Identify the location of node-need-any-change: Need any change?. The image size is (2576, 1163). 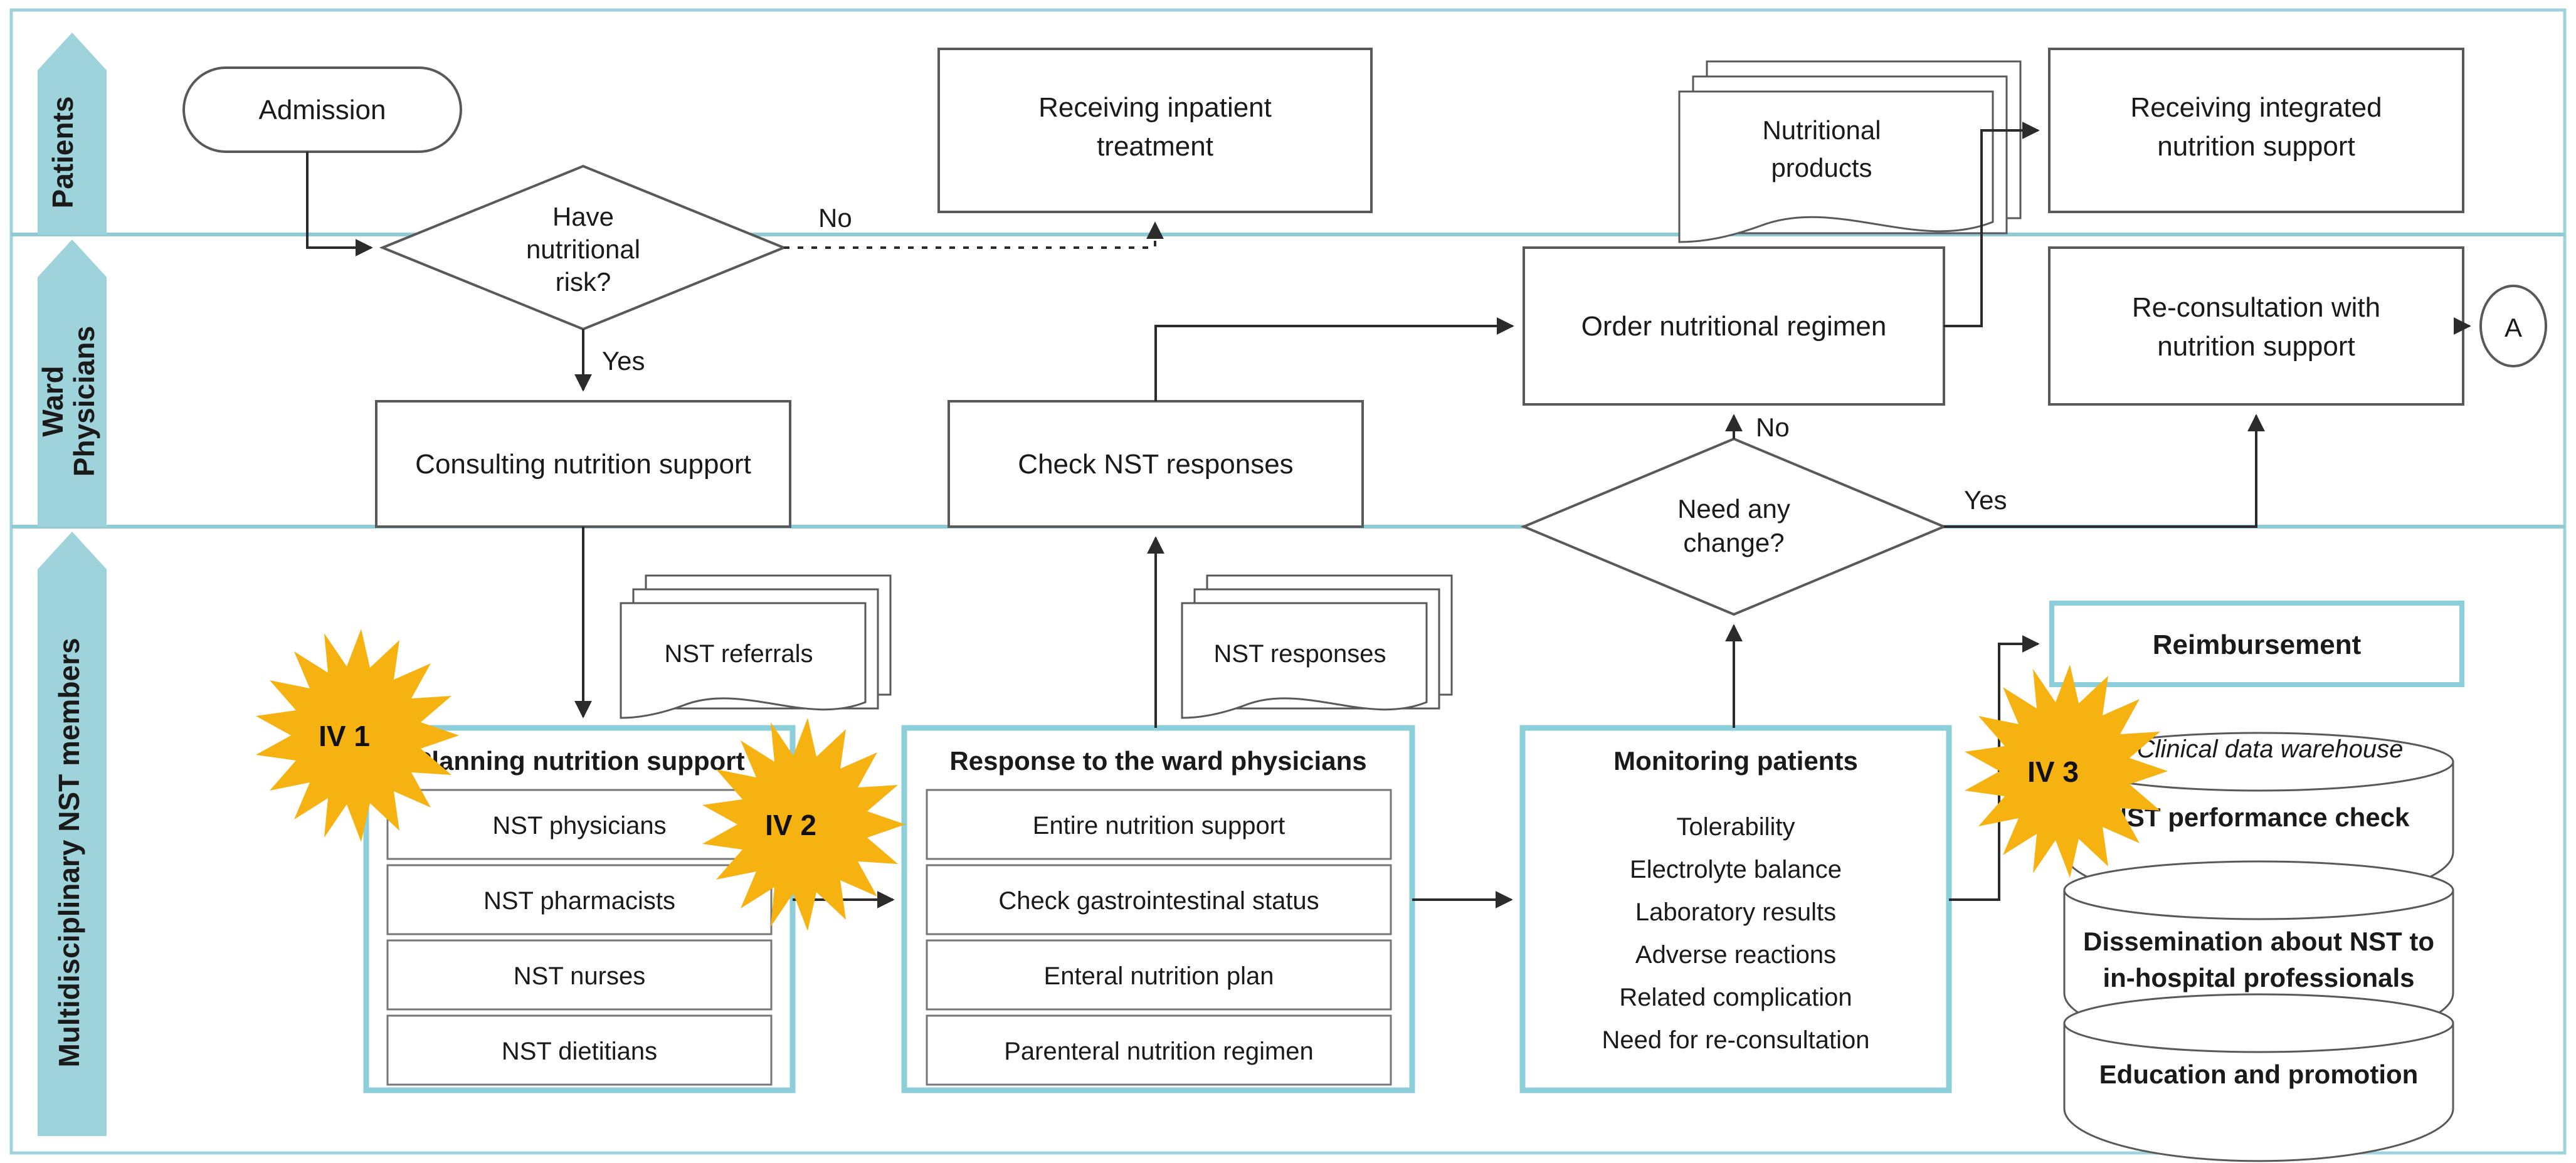
(1734, 526).